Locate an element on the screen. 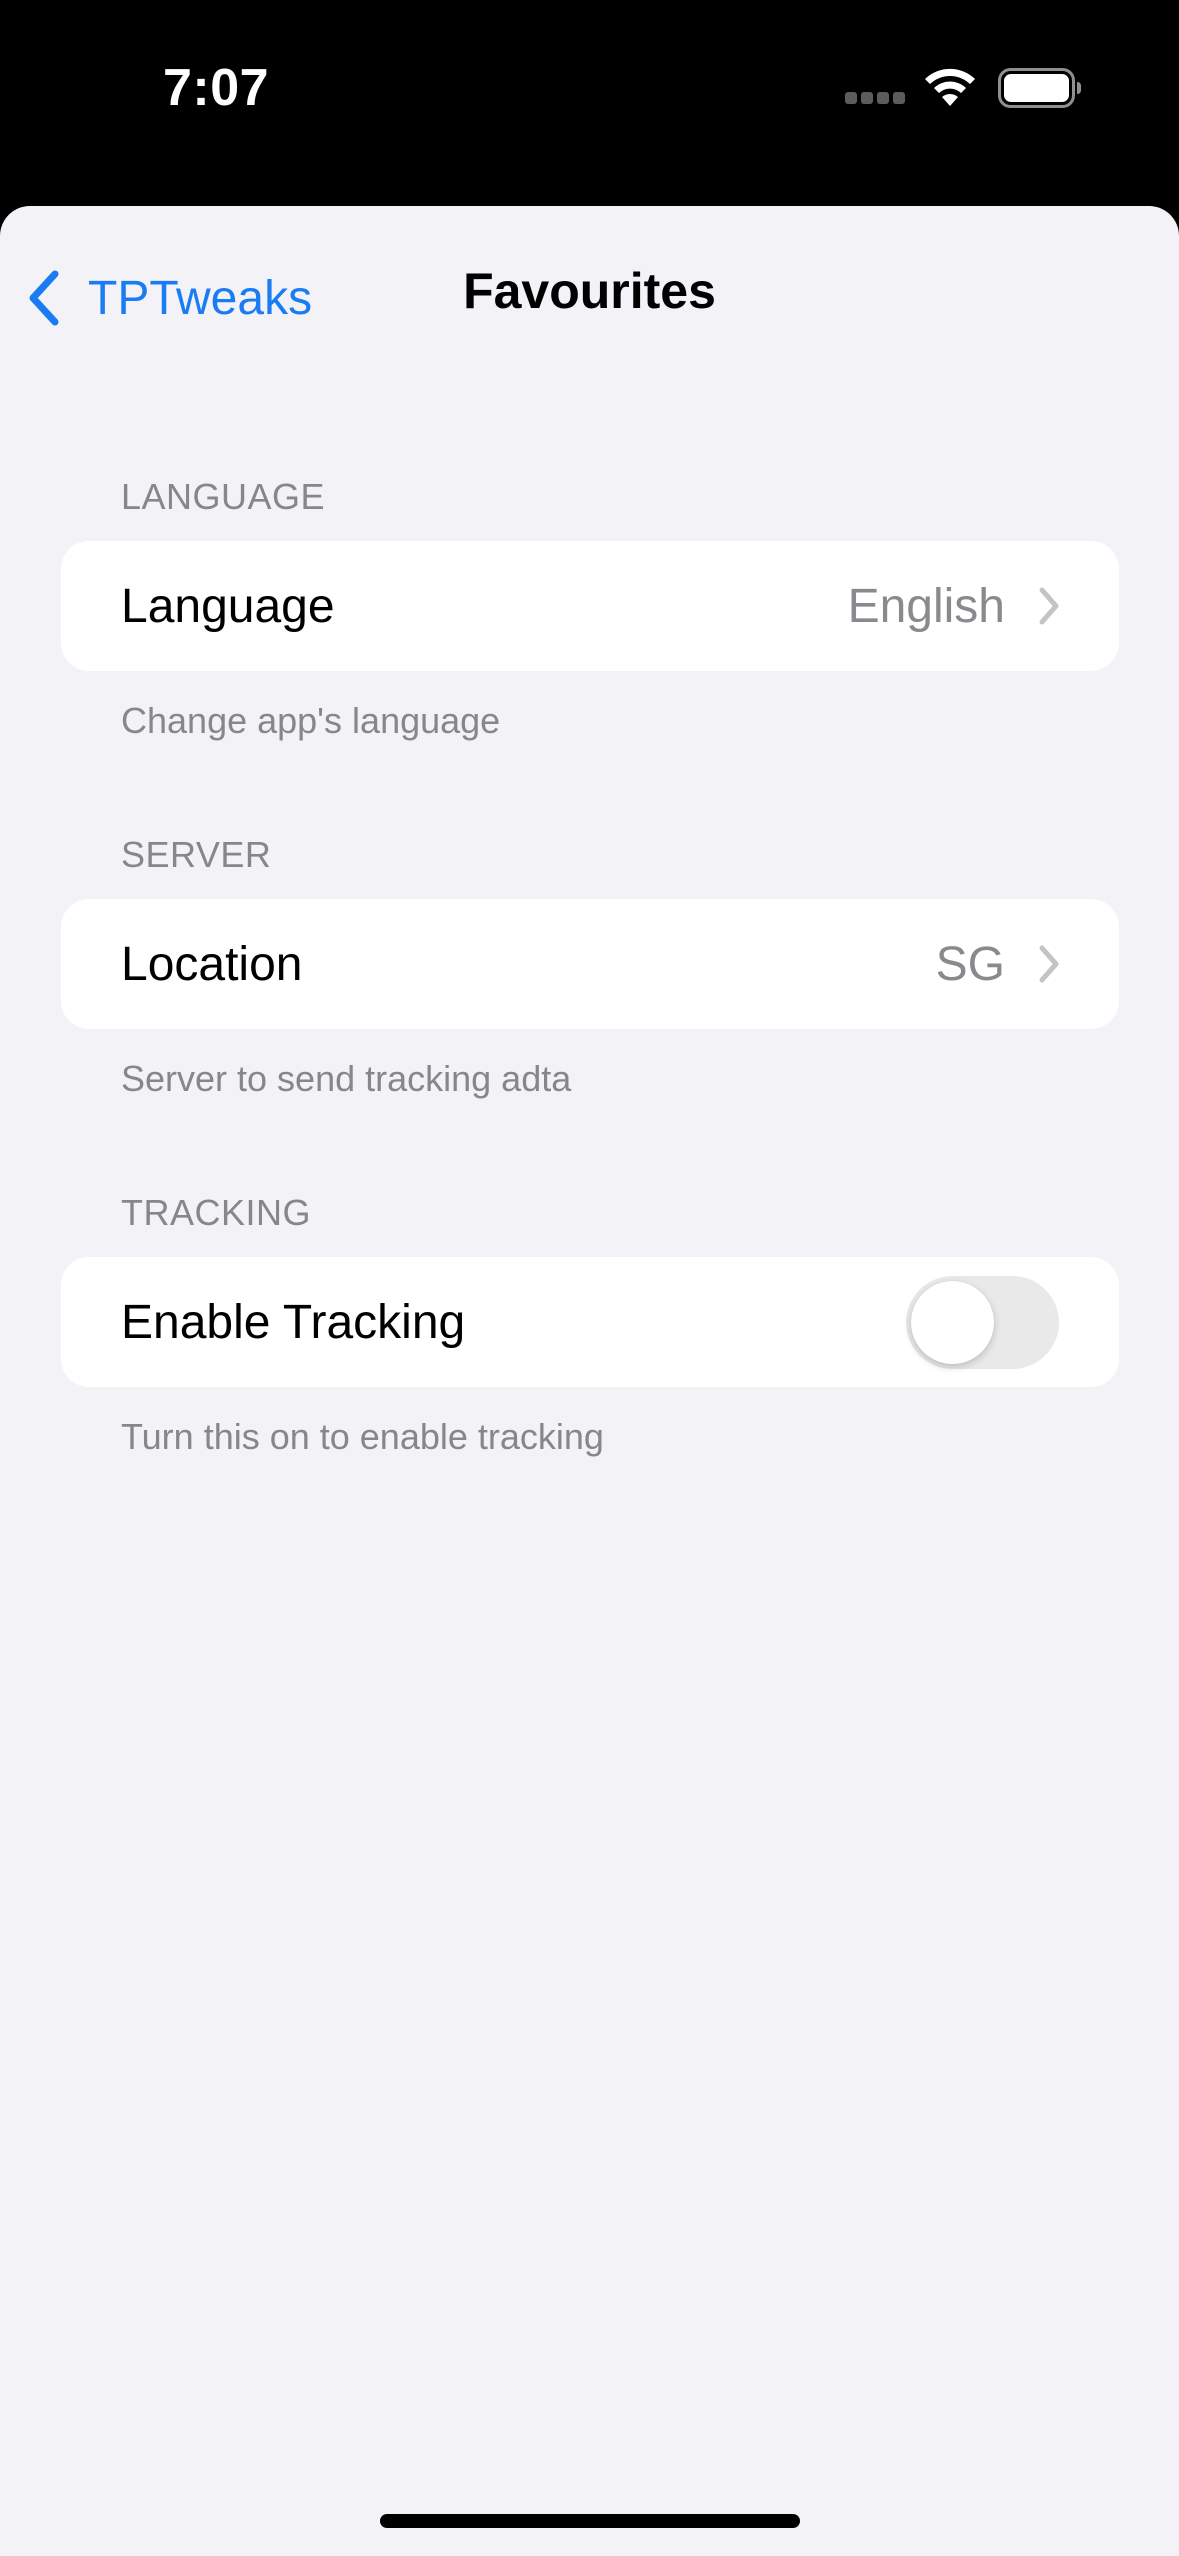 The image size is (1179, 2556). status-time: 7:07 is located at coordinates (216, 88).